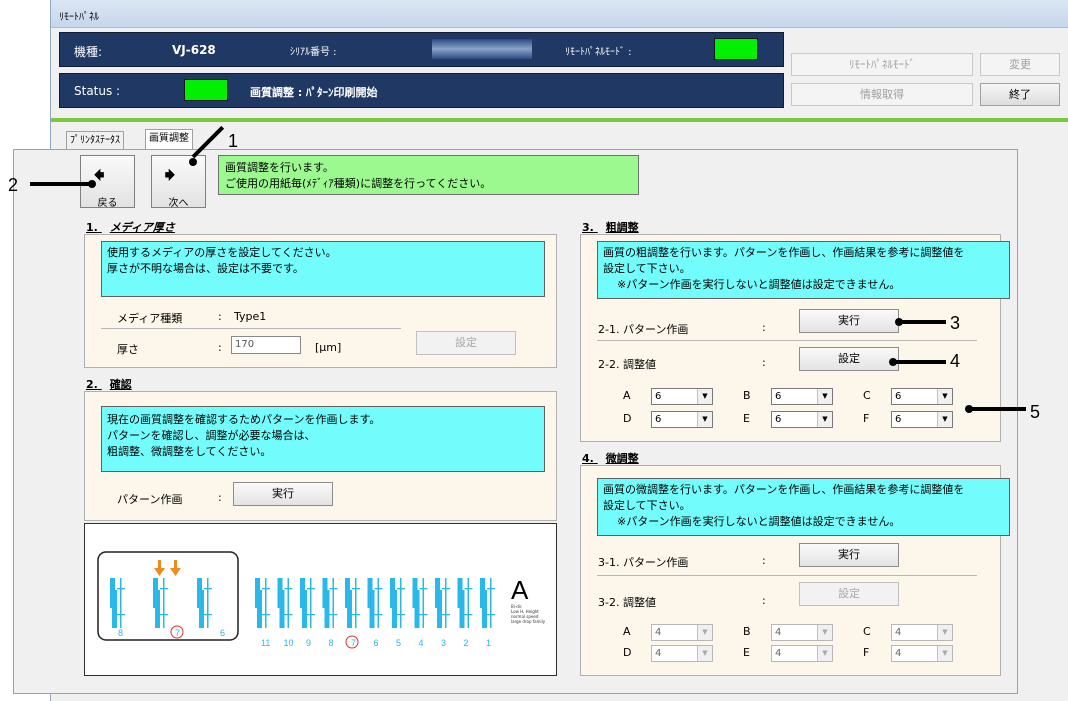 Image resolution: width=1068 pixels, height=701 pixels. Describe the element at coordinates (150, 318) in the screenshot. I see `media-type-label: メディア種類` at that location.